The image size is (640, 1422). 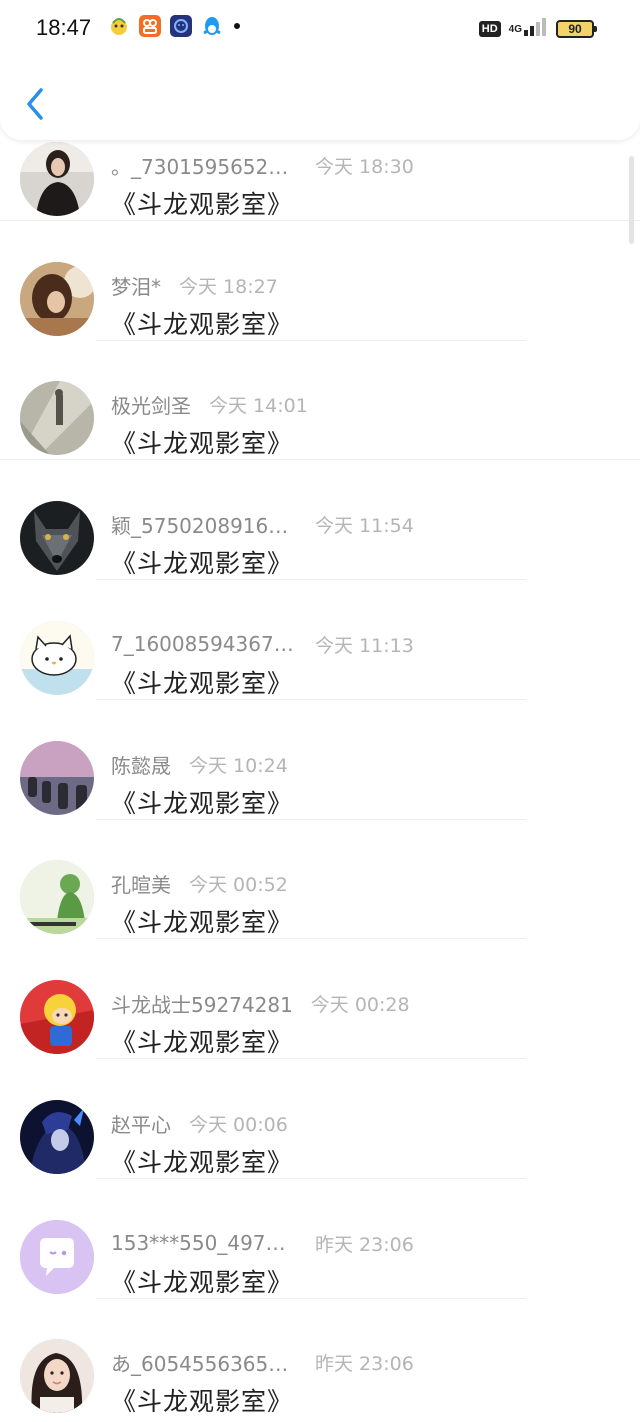 I want to click on back-button, so click(x=36, y=104).